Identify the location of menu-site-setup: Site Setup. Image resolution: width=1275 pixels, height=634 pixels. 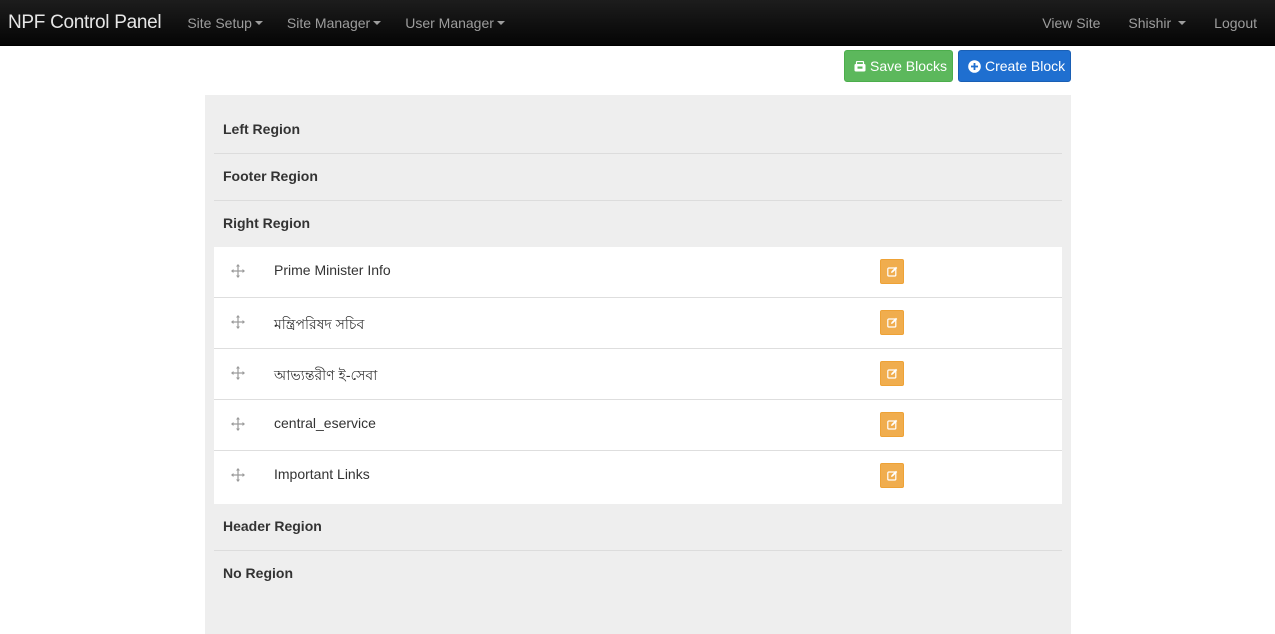
(225, 23).